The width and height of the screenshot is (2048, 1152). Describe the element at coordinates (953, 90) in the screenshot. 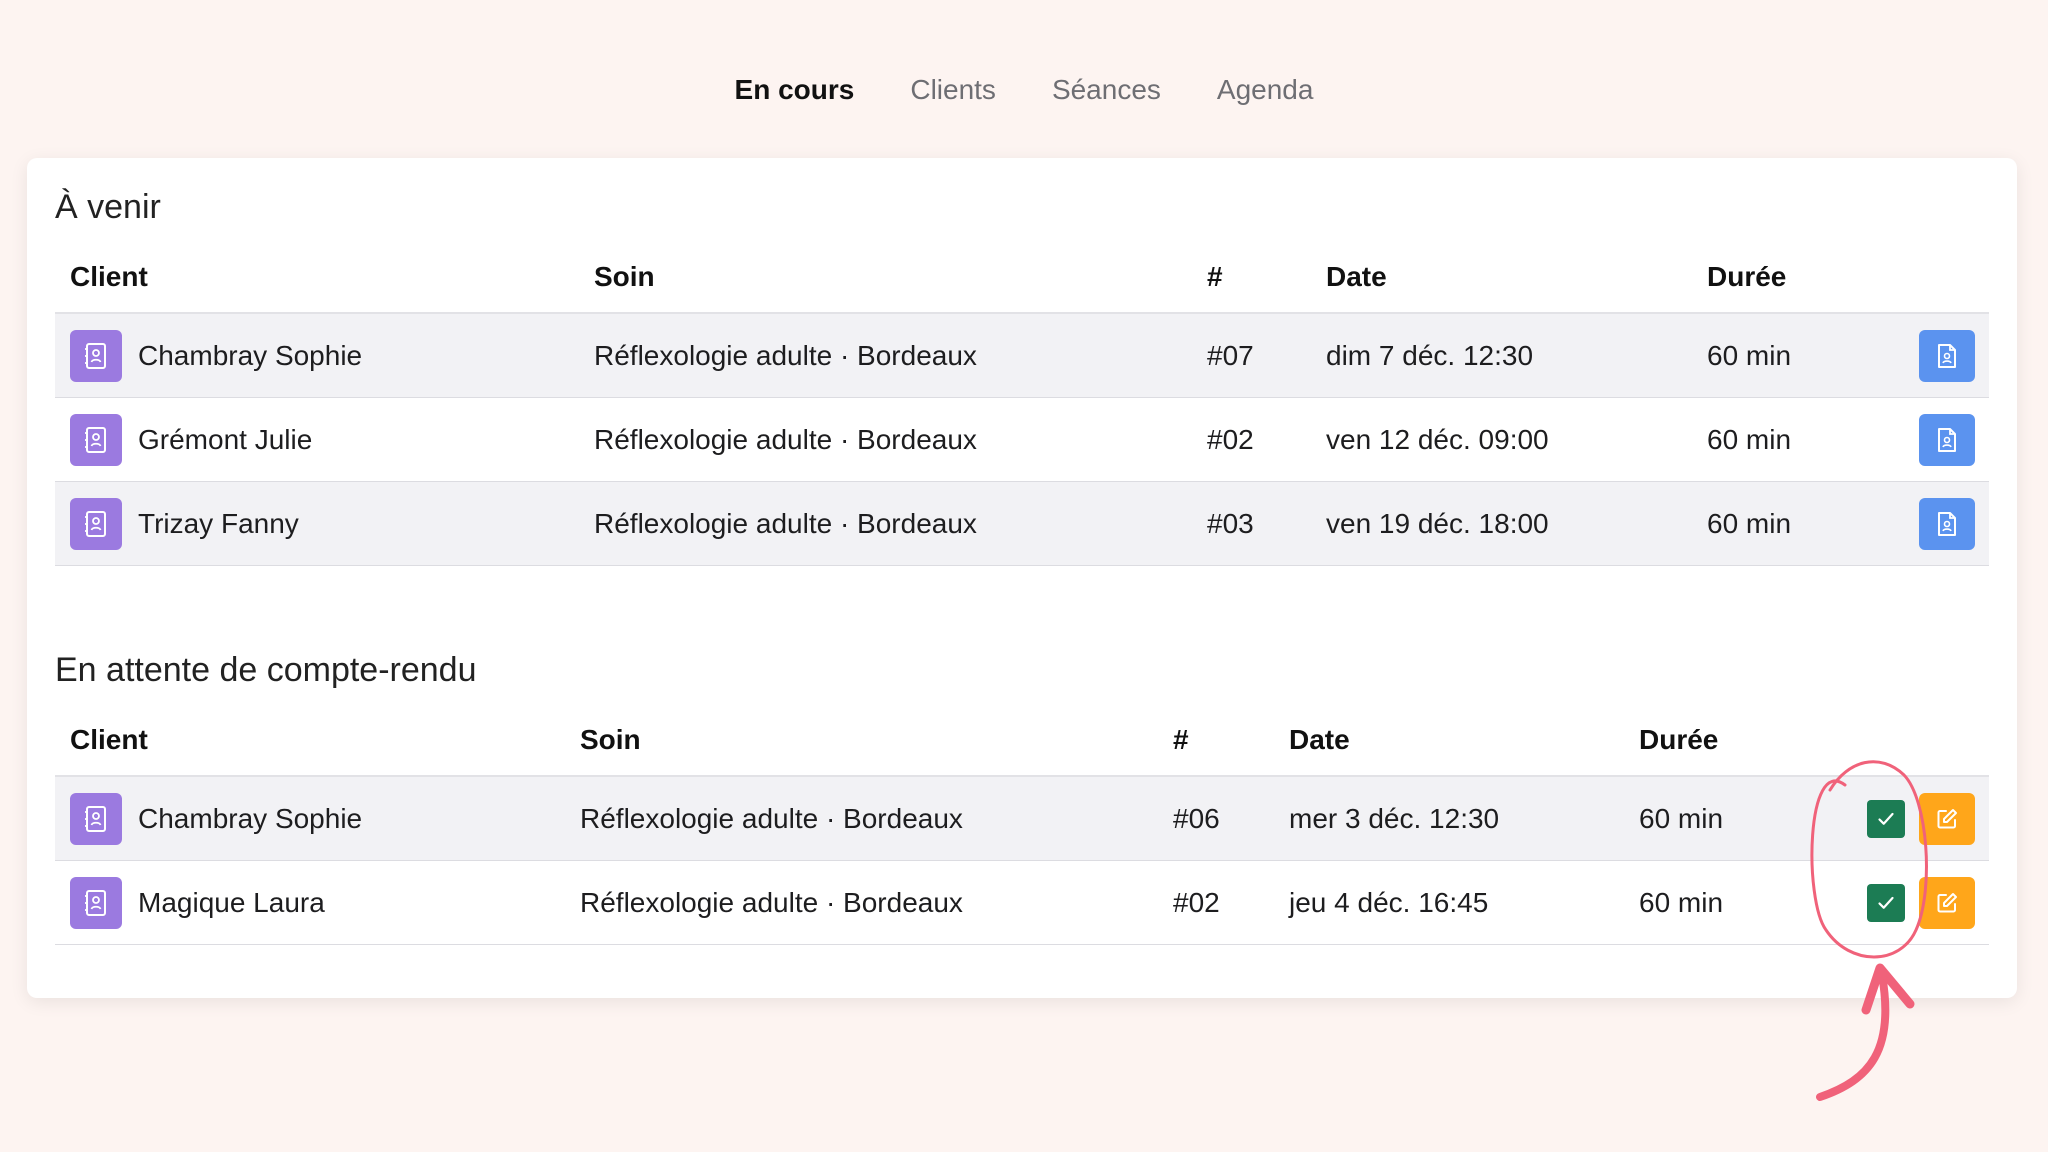

I see `tab-clients: Clients` at that location.